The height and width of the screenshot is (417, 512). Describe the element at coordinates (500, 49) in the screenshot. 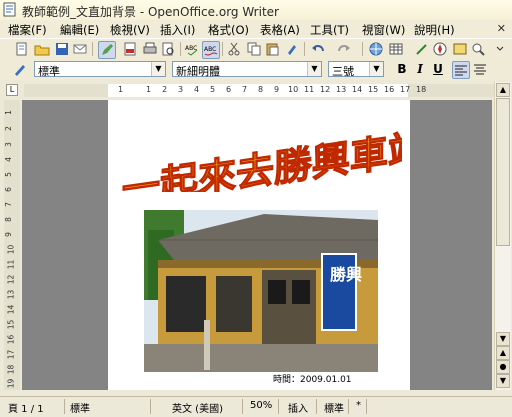

I see `toolbar-overflow-icon` at that location.